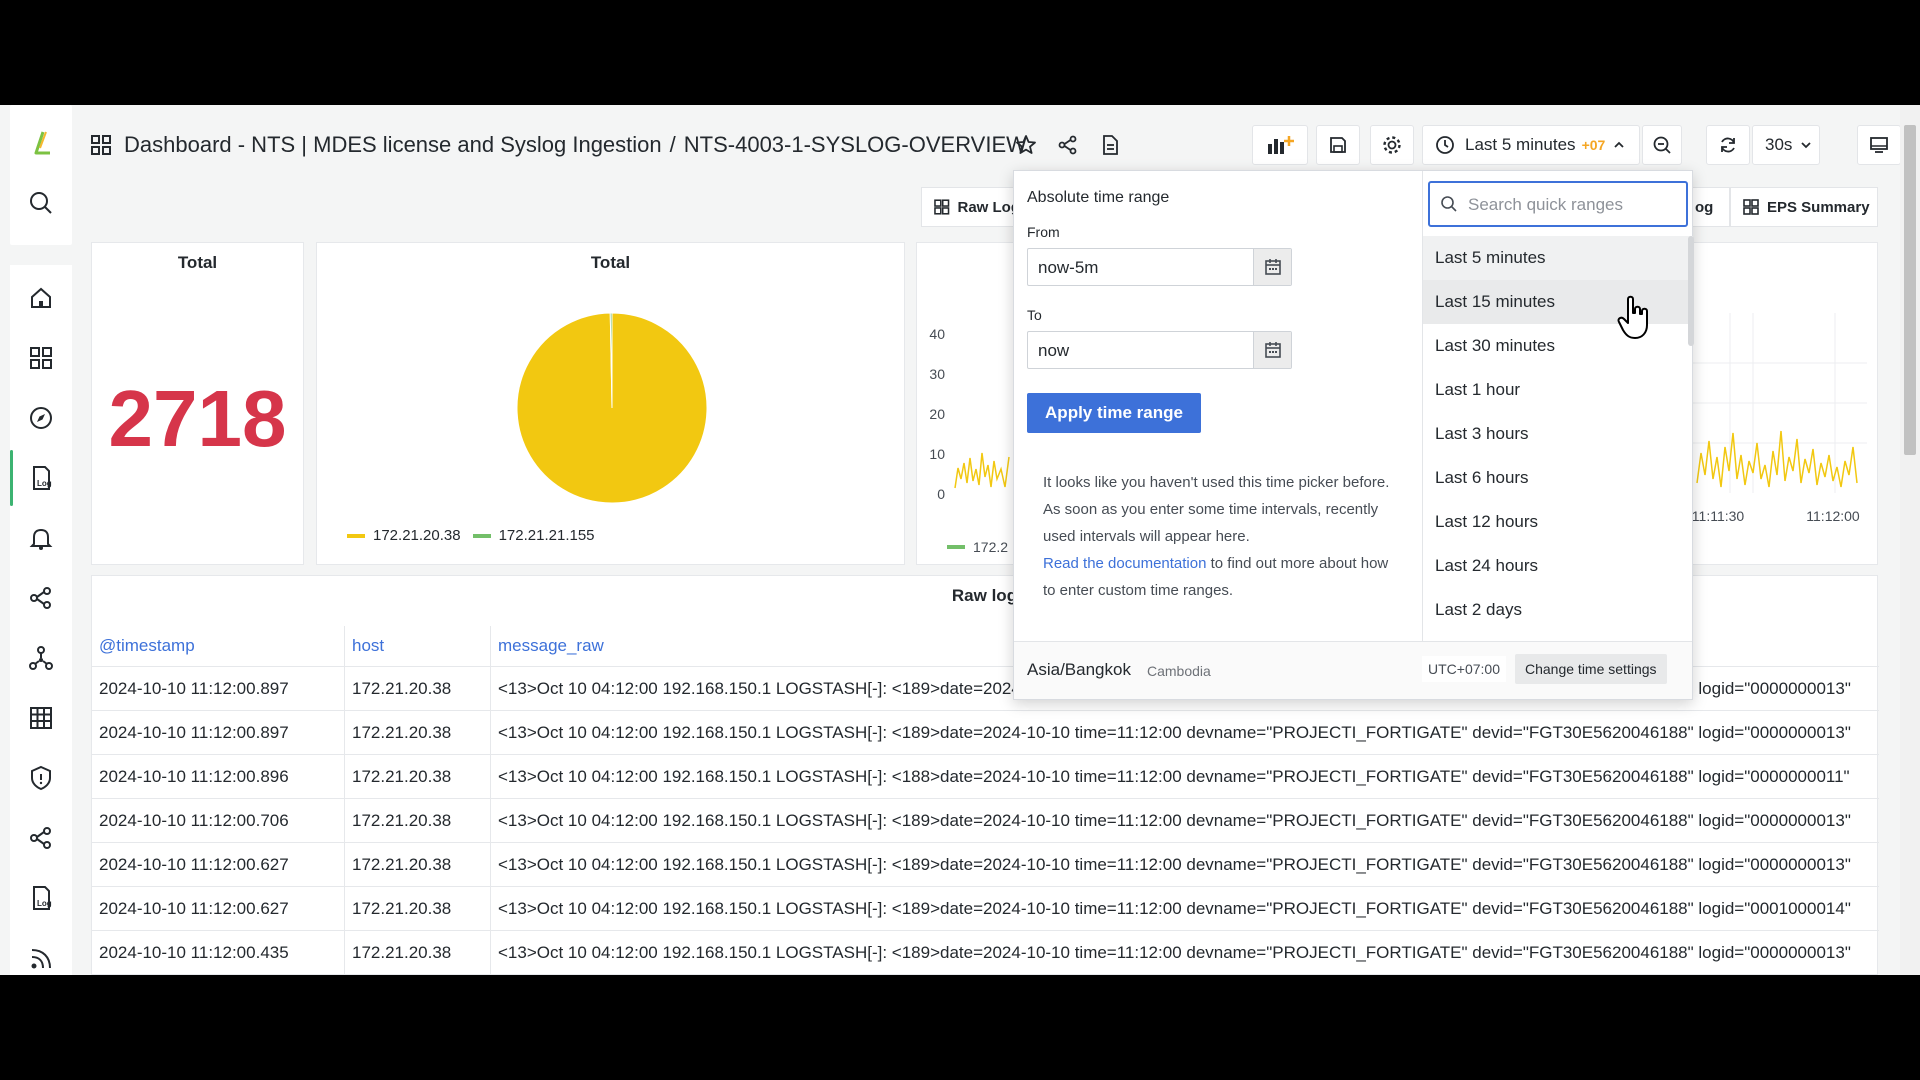 The image size is (1920, 1080). I want to click on stat-panel: Total 2718, so click(197, 403).